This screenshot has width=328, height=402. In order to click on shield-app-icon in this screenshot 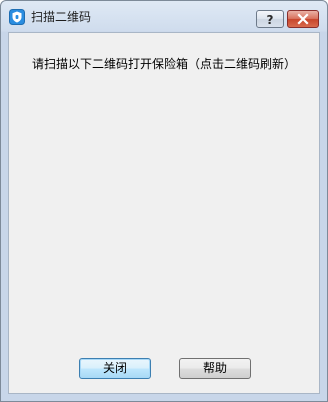, I will do `click(17, 17)`.